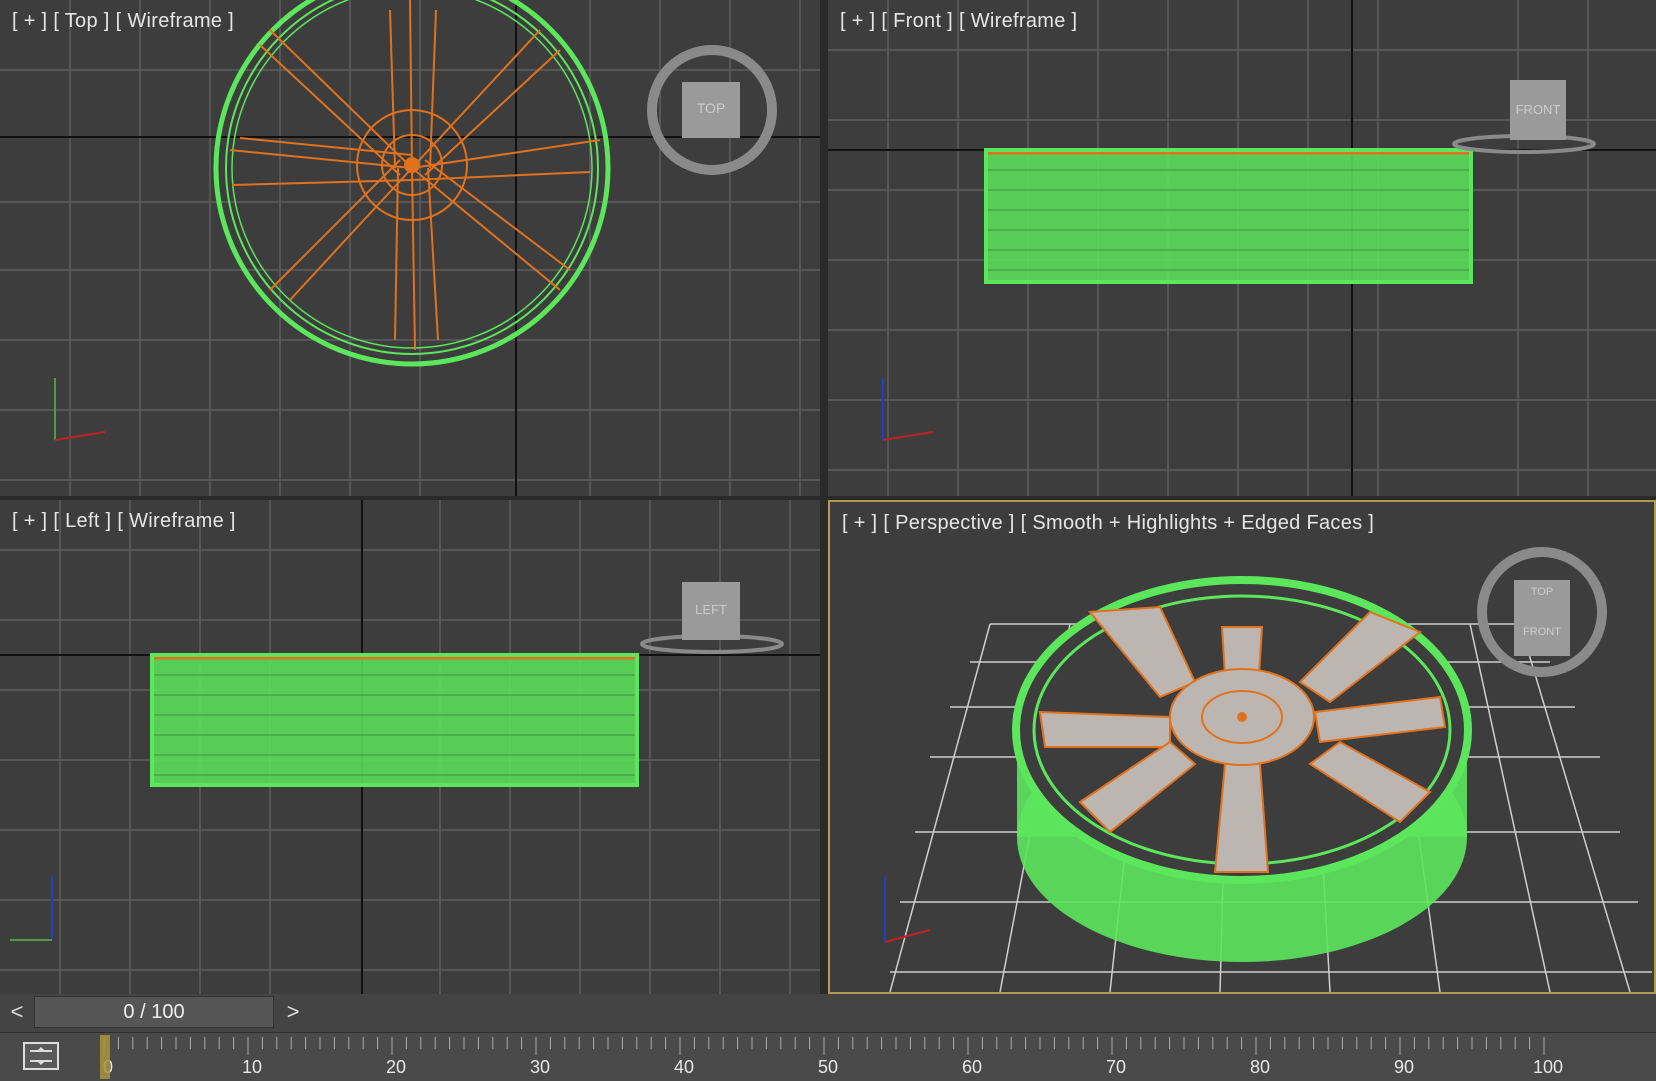 This screenshot has width=1656, height=1081. I want to click on timeline-tick-label: 60, so click(972, 1067).